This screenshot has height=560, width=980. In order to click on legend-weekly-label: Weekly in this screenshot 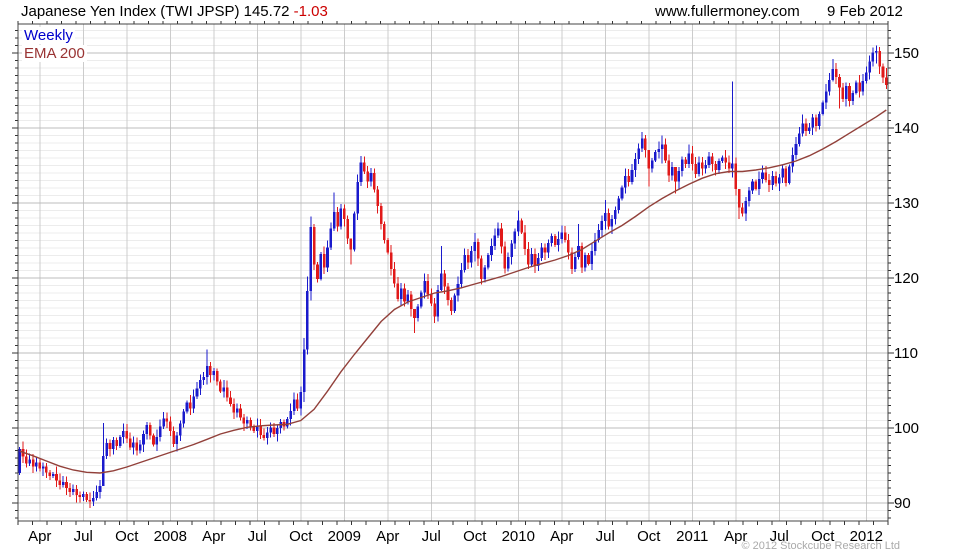, I will do `click(48, 35)`.